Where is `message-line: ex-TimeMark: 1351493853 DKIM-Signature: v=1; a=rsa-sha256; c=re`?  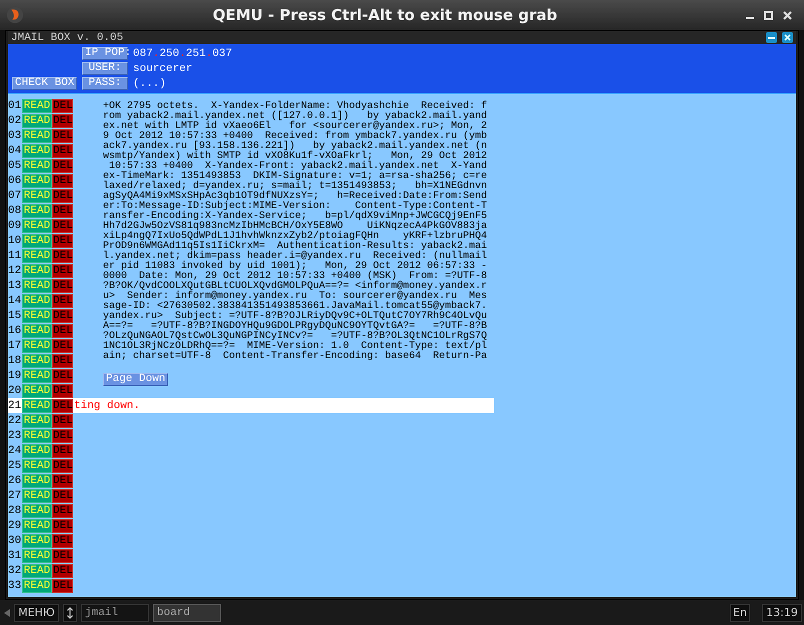 message-line: ex-TimeMark: 1351493853 DKIM-Signature: v=1; a=rsa-sha256; c=re is located at coordinates (295, 177).